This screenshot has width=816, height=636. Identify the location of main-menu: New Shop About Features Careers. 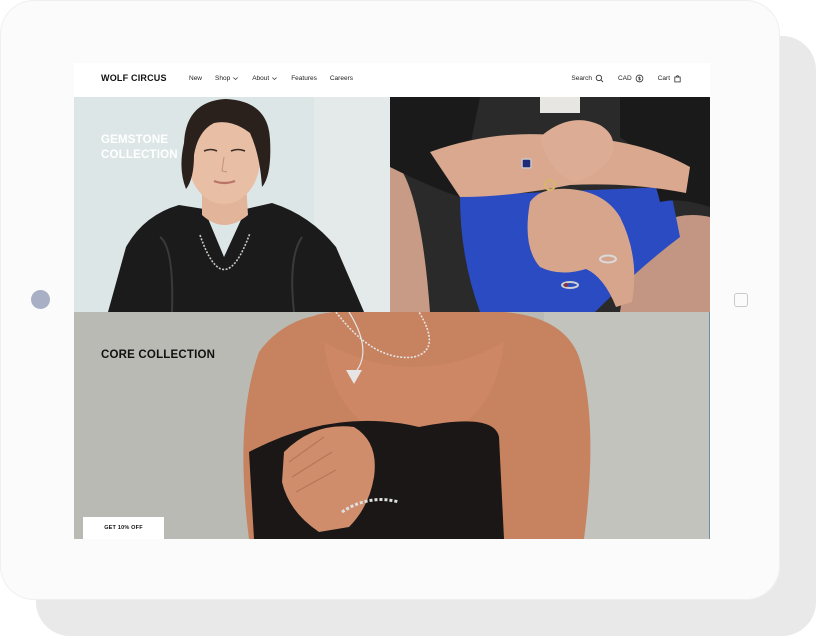
(271, 78).